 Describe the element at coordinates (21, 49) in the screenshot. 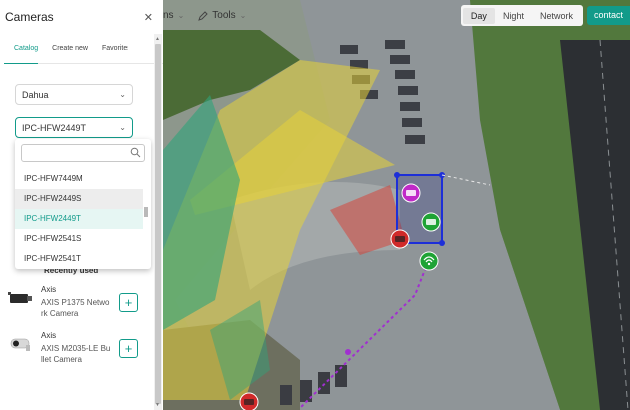

I see `tab-catalog: Catalog` at that location.